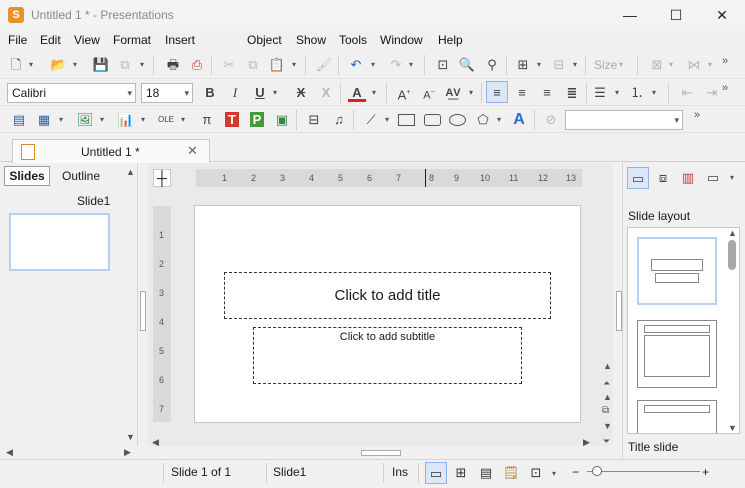 This screenshot has height=488, width=745. What do you see at coordinates (275, 93) in the screenshot?
I see `underline-dropdown-icon: ▾` at bounding box center [275, 93].